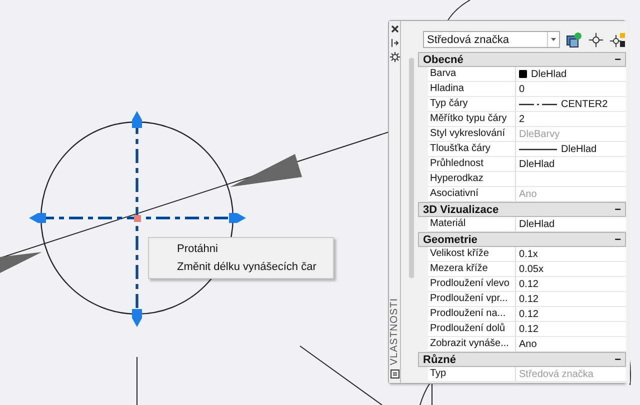  I want to click on settings-icon, so click(395, 57).